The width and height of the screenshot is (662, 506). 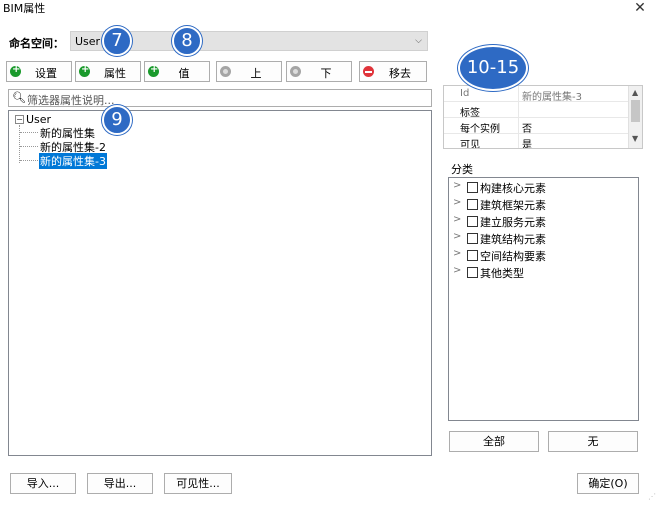 I want to click on category-item-label: 其他类型, so click(x=502, y=273).